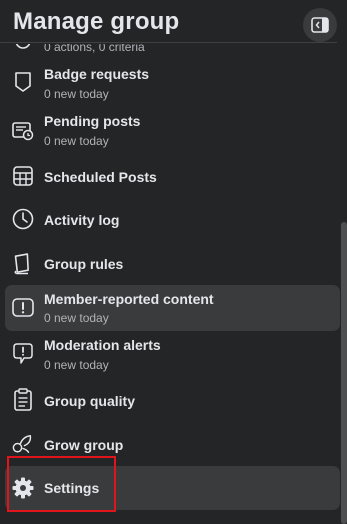  Describe the element at coordinates (84, 445) in the screenshot. I see `item-label: Grow group` at that location.